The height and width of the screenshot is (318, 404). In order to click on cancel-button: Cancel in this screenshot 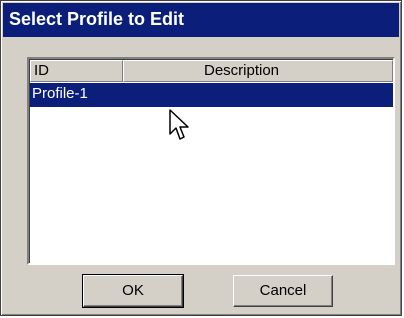, I will do `click(283, 291)`.